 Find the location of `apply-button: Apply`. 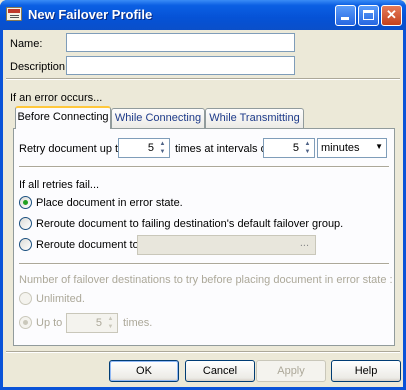

apply-button: Apply is located at coordinates (291, 371).